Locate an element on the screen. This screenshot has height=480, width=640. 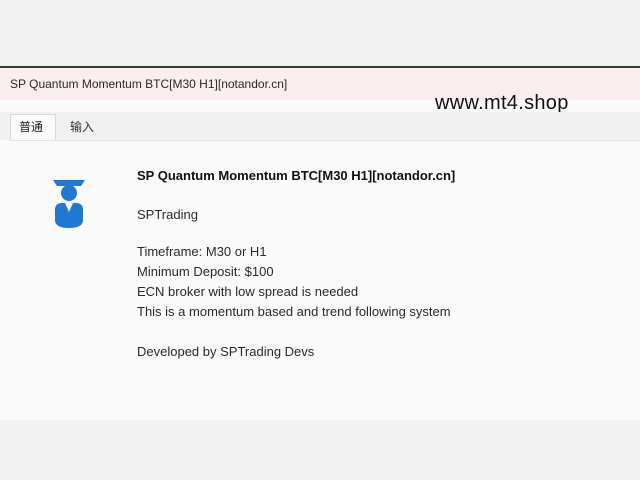
description-timeframe: Timeframe: M30 or H1 is located at coordinates (202, 251).